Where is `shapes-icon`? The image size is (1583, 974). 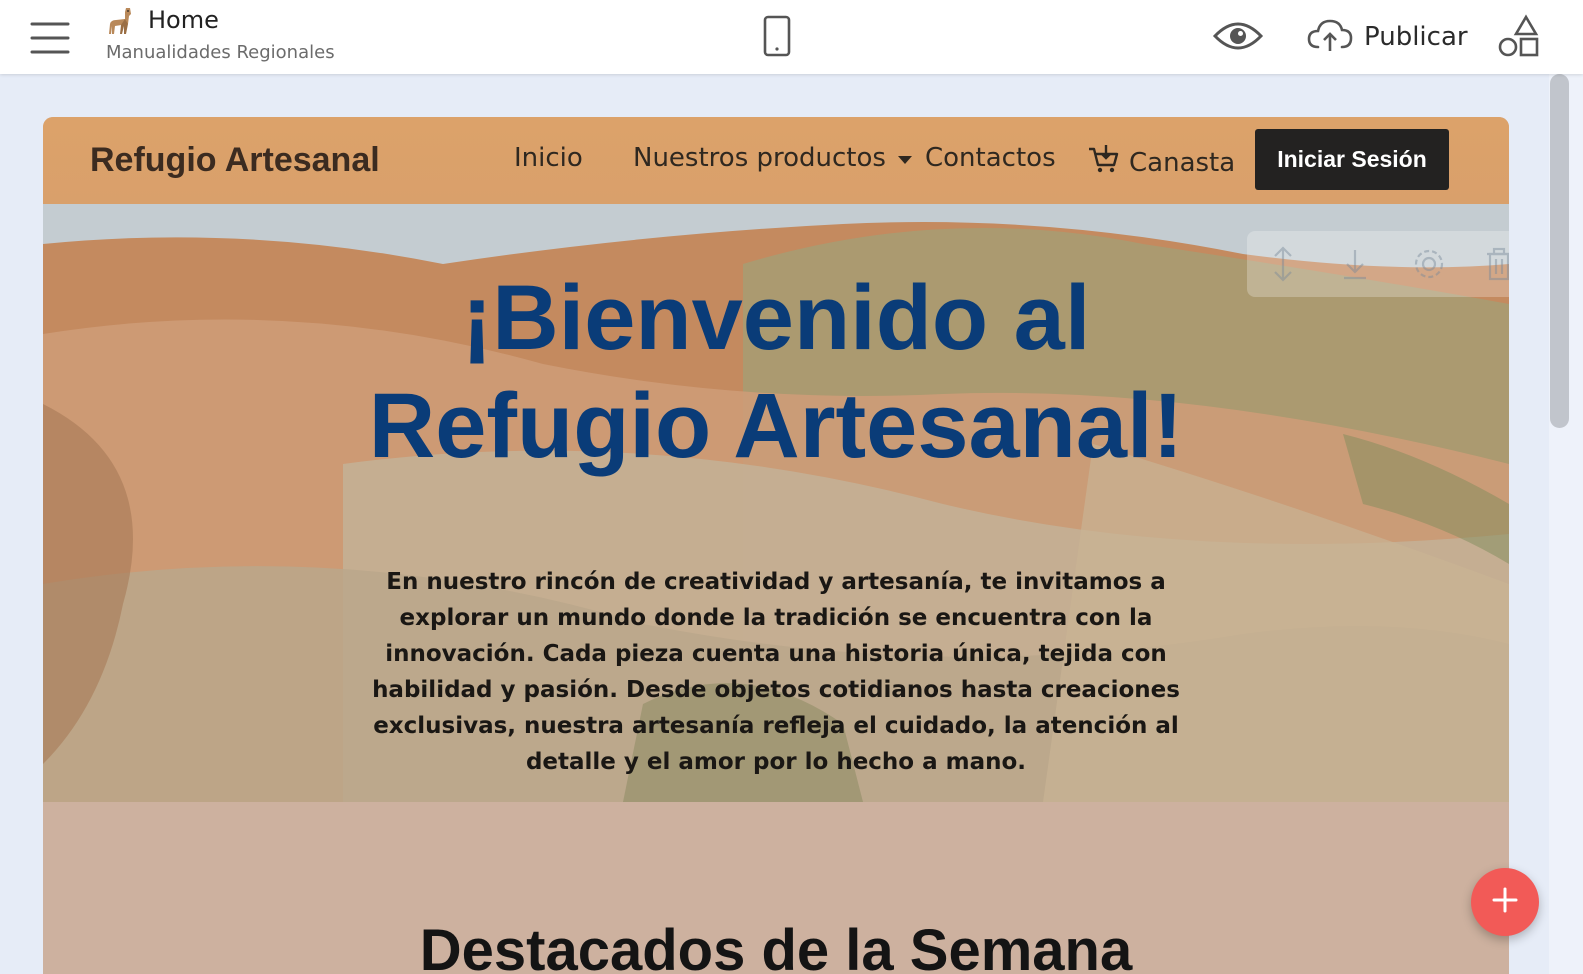
shapes-icon is located at coordinates (1519, 37).